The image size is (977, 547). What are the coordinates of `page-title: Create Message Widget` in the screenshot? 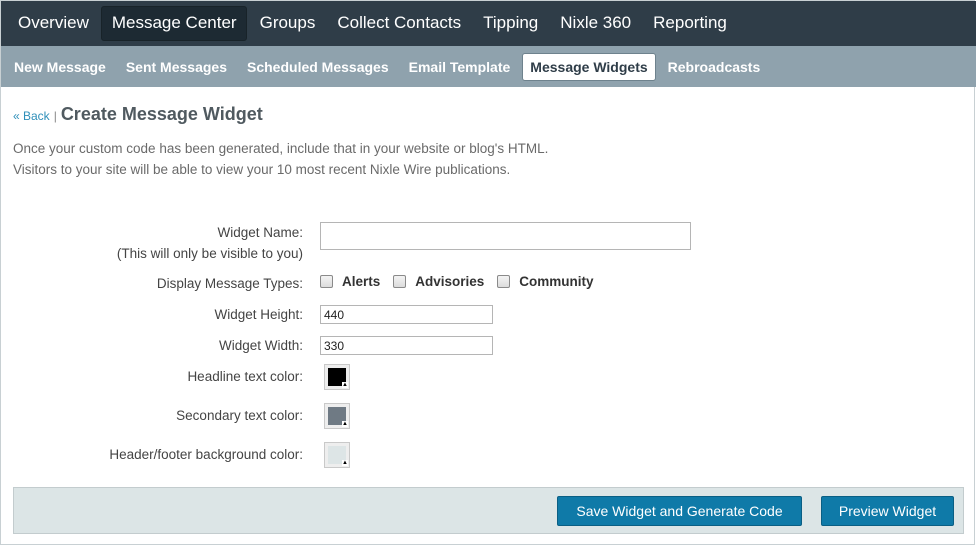 It's located at (161, 114).